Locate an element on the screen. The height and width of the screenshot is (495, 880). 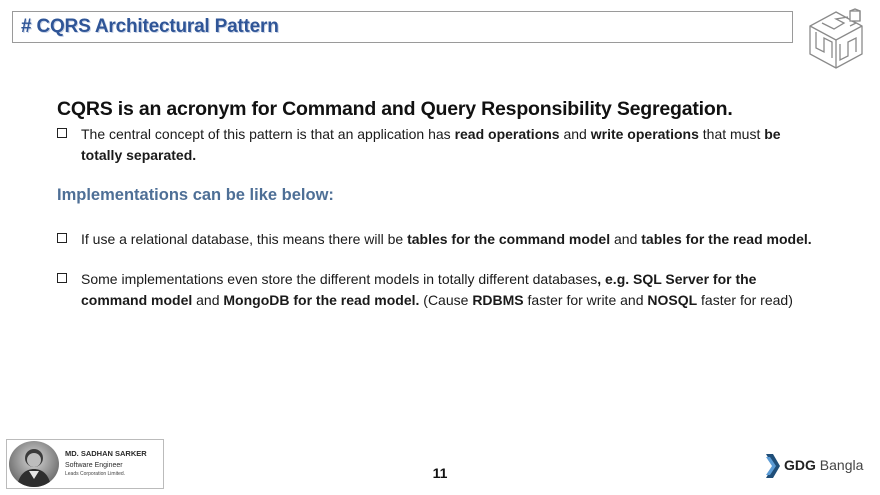
gdg-bangla-logo: GDG Bangla is located at coordinates (821, 466).